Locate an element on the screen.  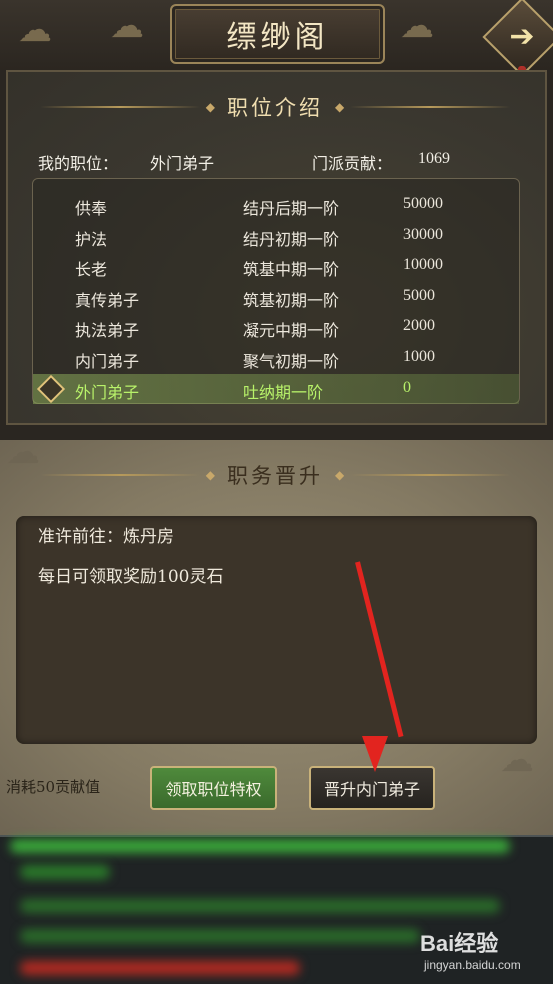
rank-requirement: 聚气初期一阶 is located at coordinates (291, 361).